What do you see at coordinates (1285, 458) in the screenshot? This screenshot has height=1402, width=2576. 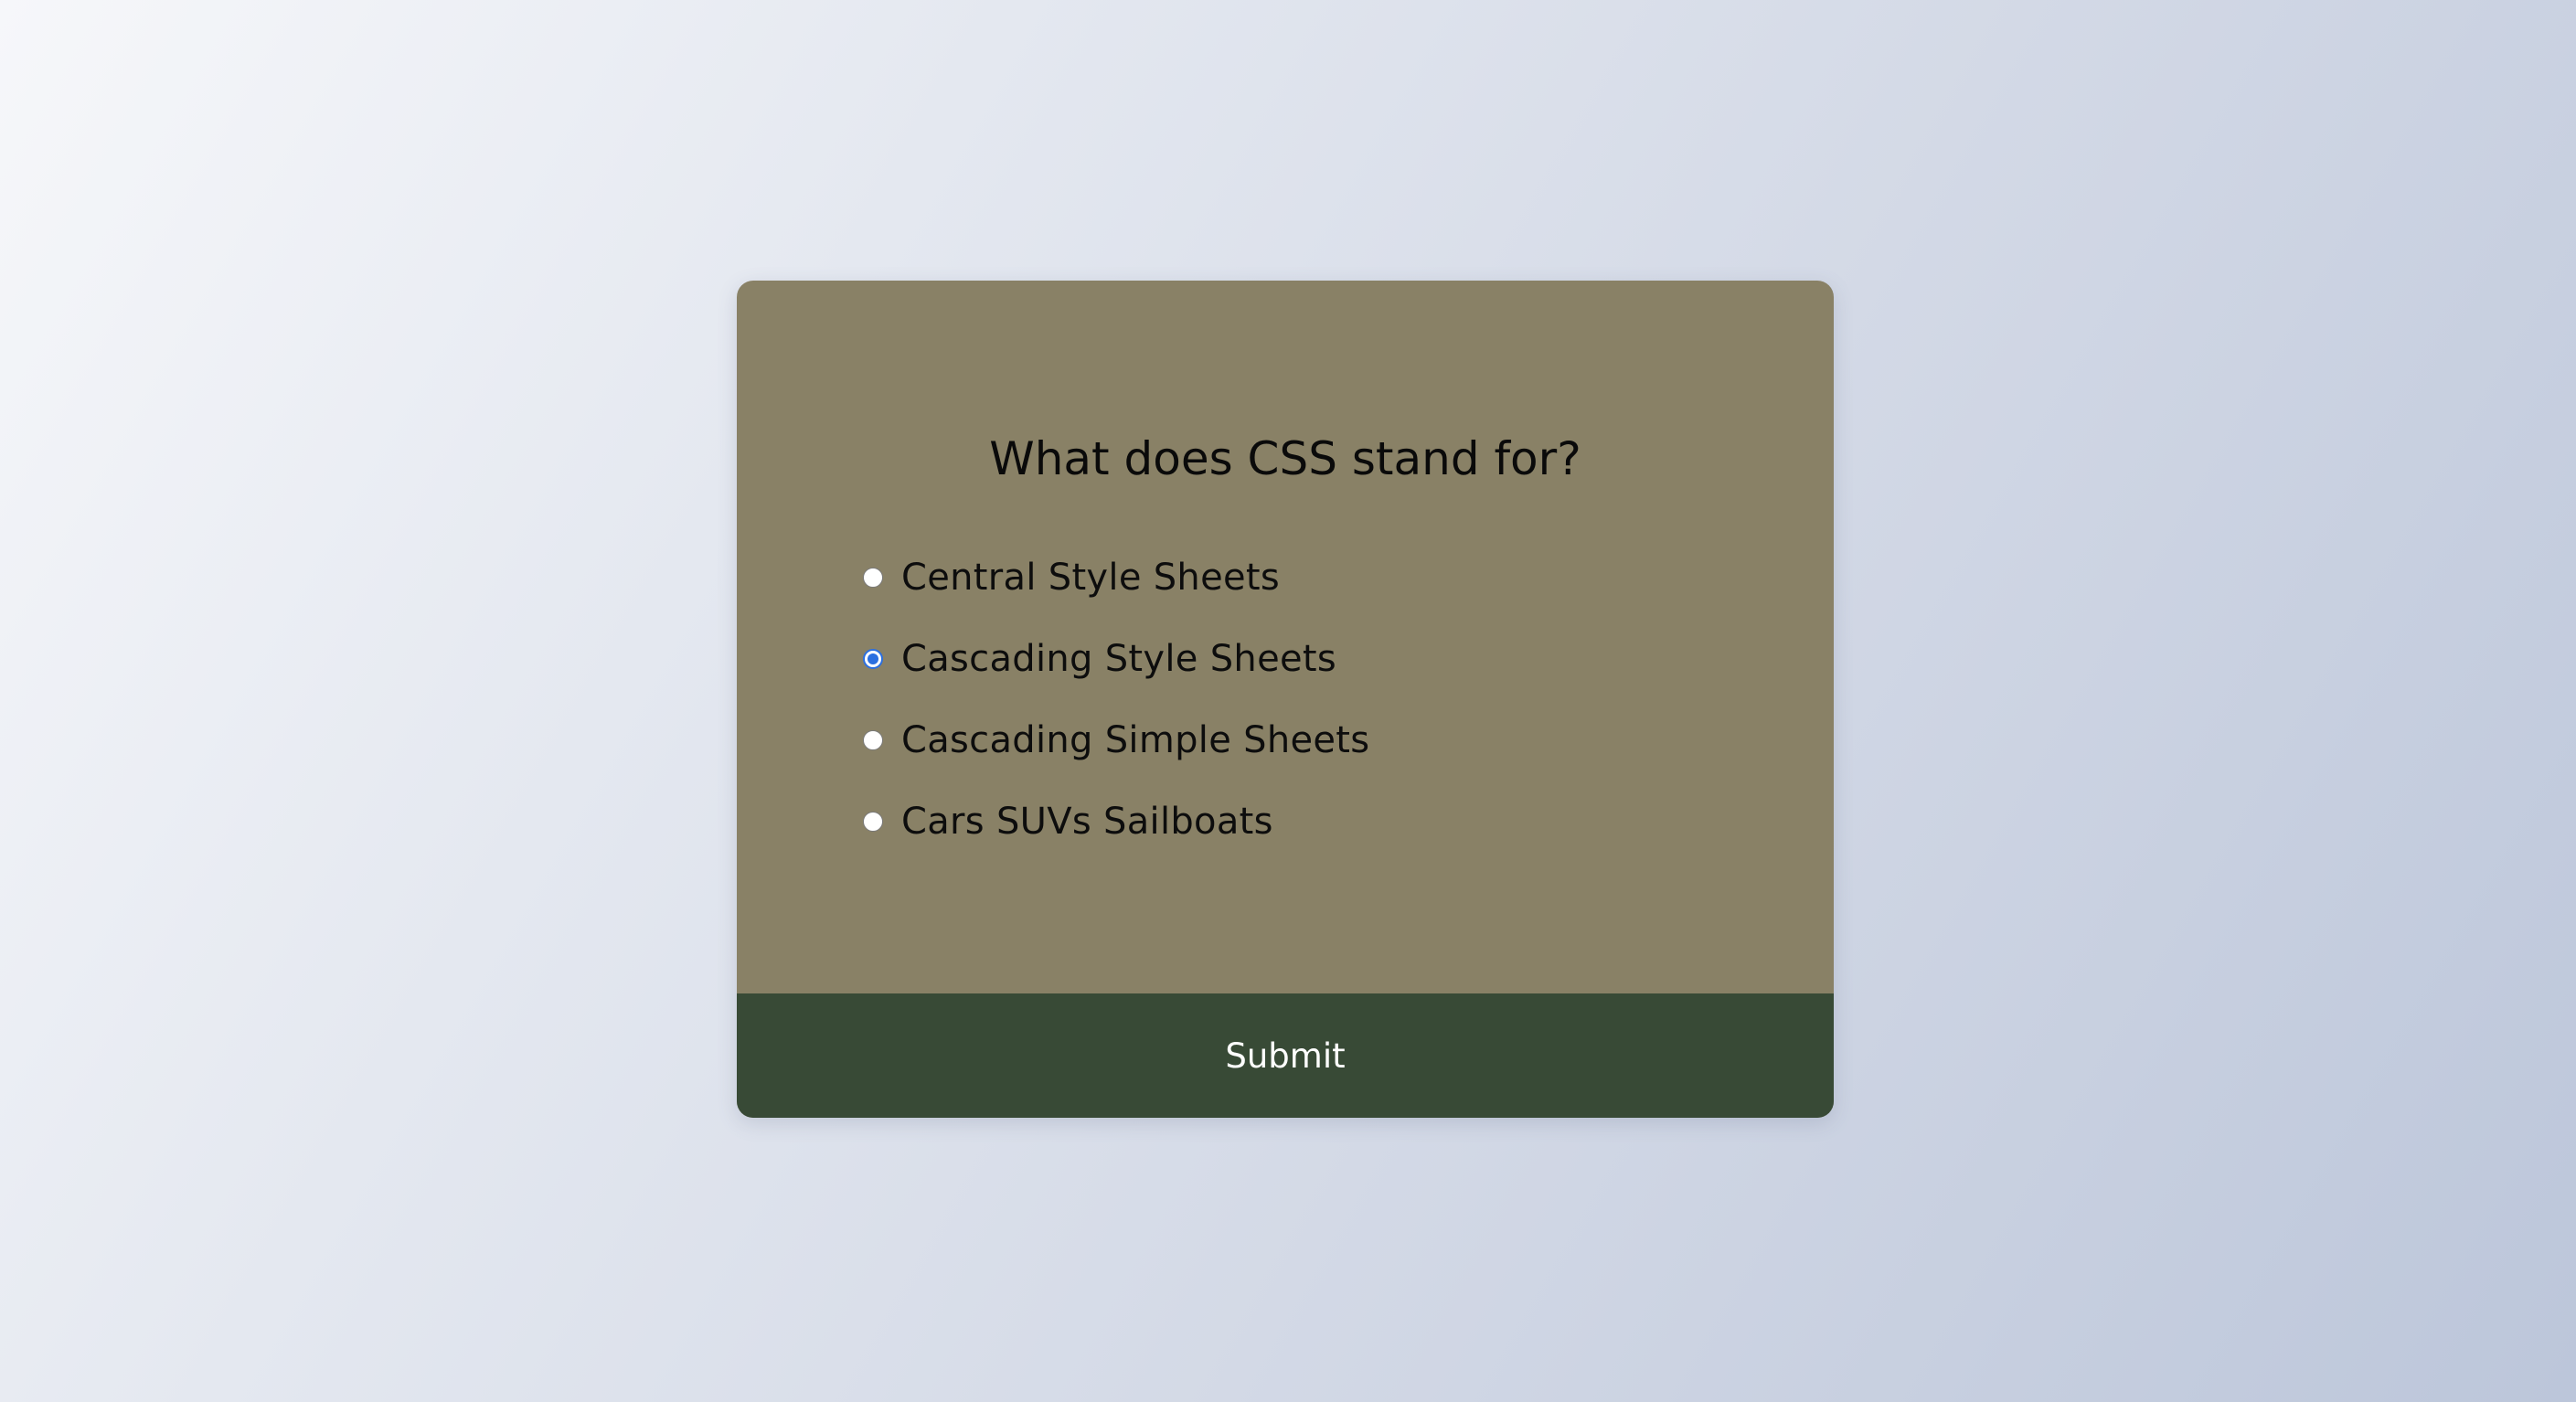 I see `question-title: What does CSS stand for?` at bounding box center [1285, 458].